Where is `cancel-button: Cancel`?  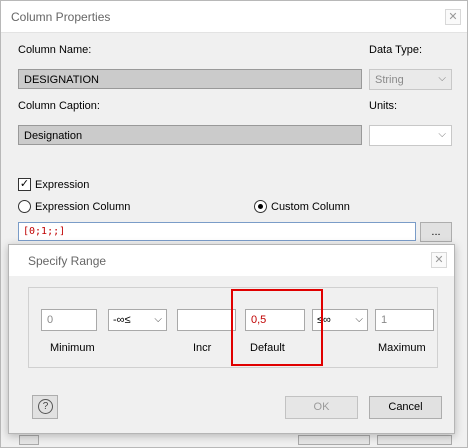 cancel-button: Cancel is located at coordinates (405, 407).